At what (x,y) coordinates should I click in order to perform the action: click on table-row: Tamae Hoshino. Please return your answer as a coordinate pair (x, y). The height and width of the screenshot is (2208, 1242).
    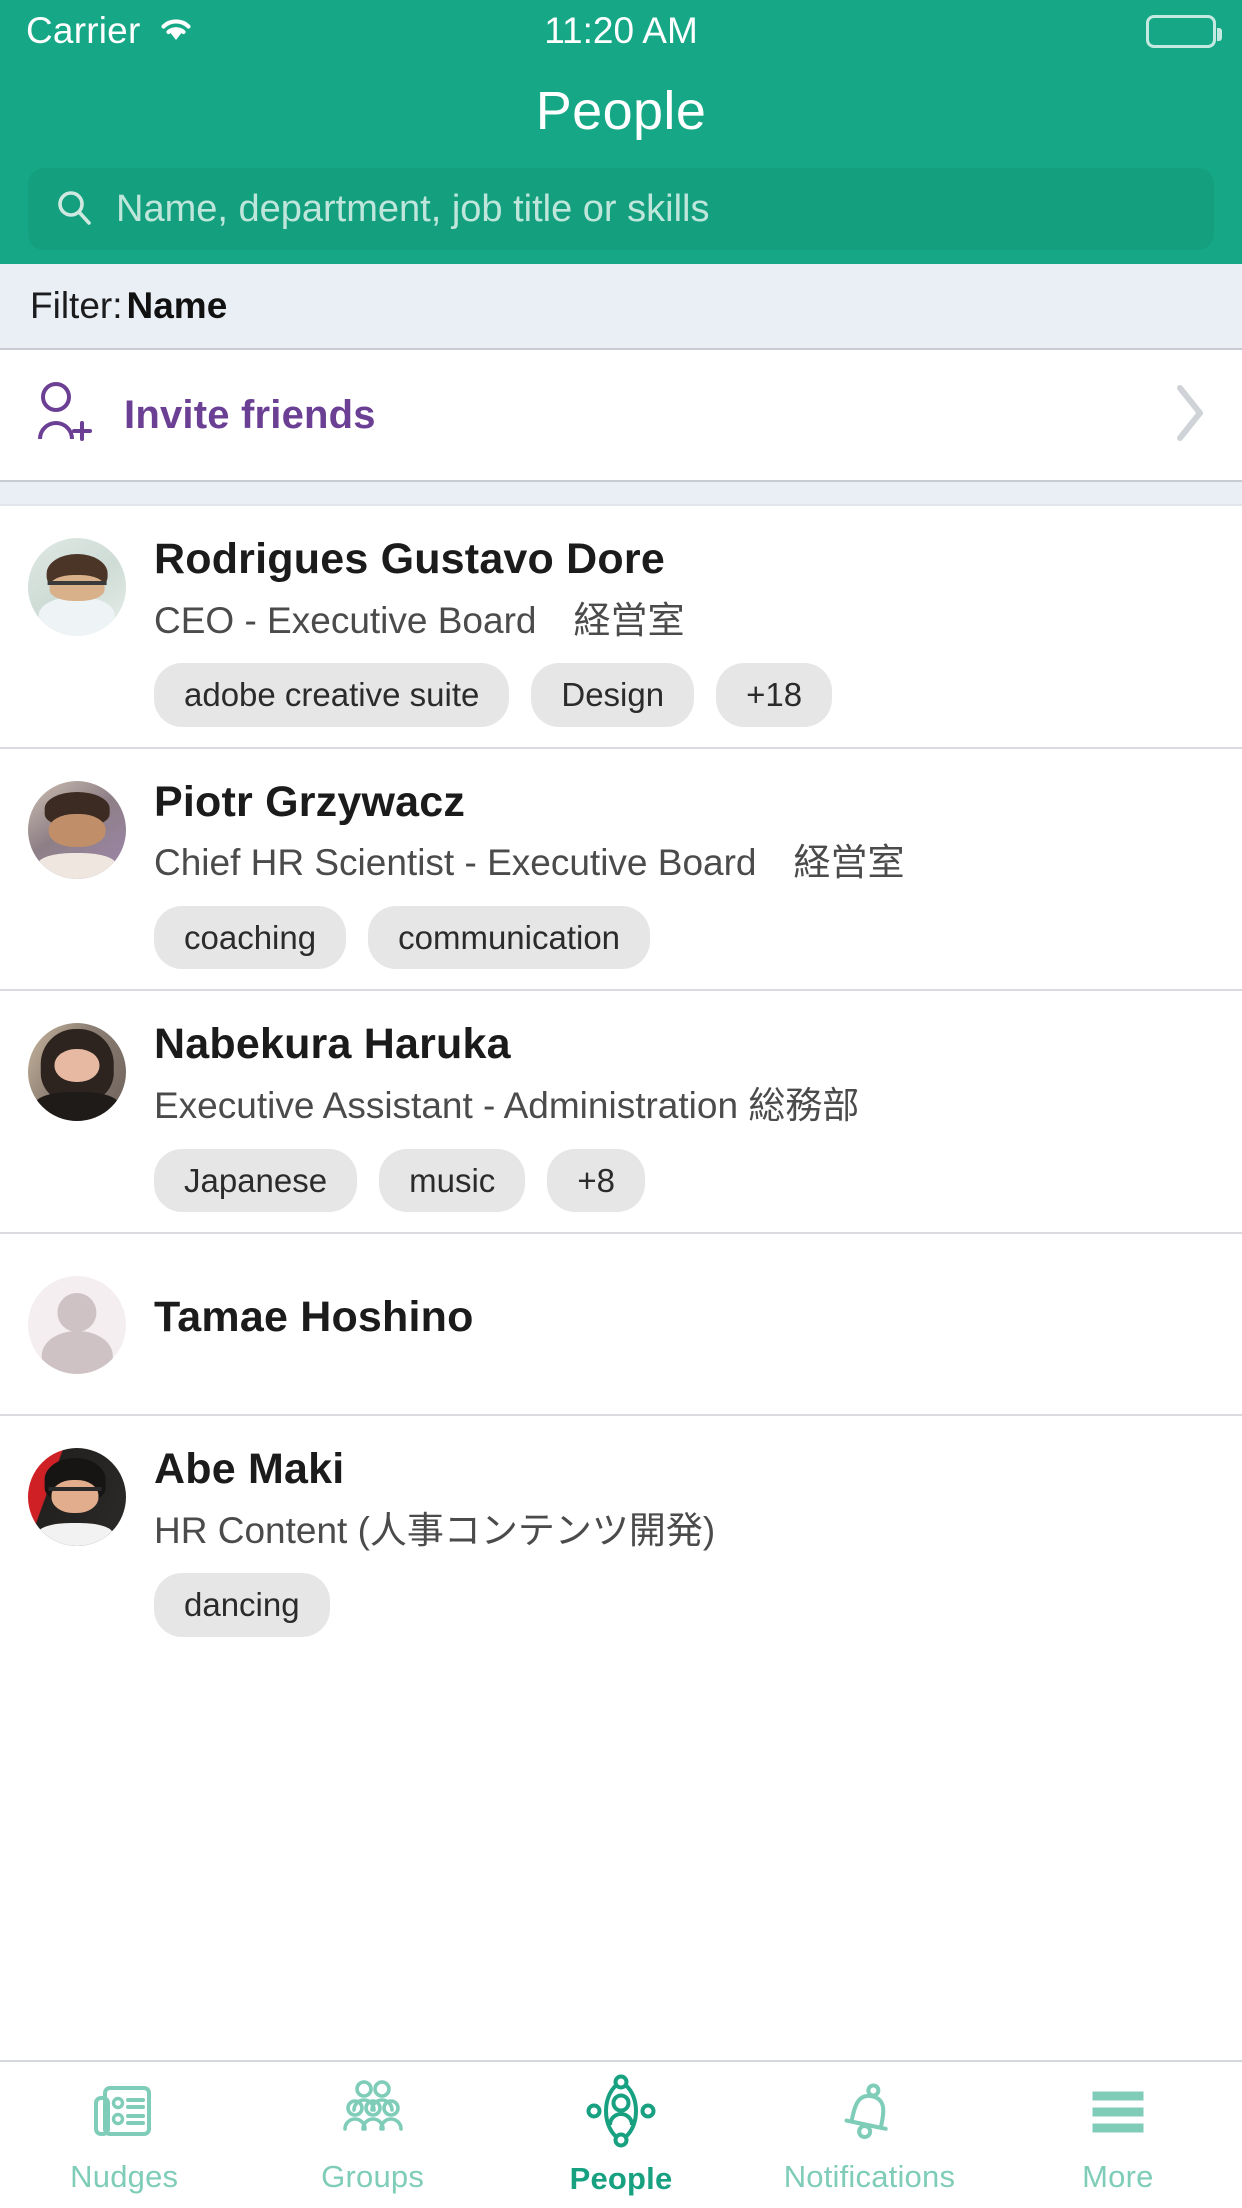
    Looking at the image, I should click on (621, 1325).